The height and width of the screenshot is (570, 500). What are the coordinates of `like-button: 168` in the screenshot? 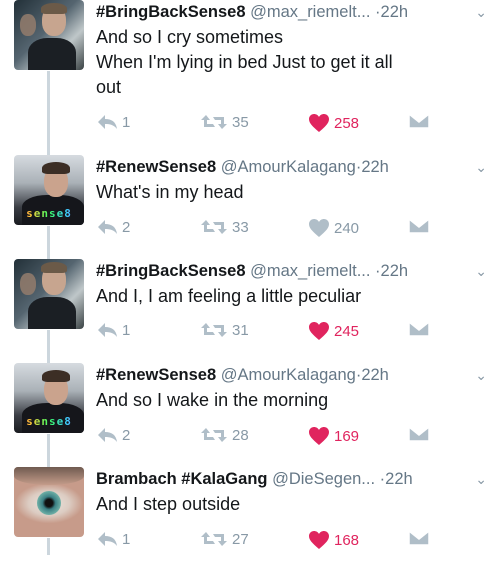 It's located at (333, 540).